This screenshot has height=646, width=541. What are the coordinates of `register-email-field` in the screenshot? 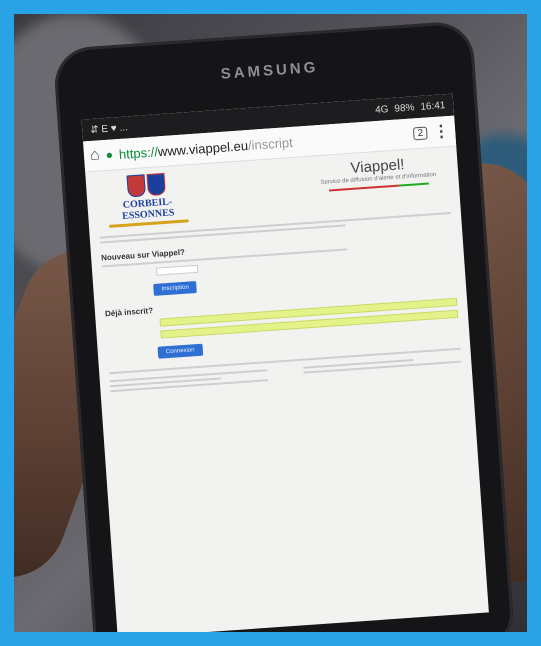 It's located at (177, 270).